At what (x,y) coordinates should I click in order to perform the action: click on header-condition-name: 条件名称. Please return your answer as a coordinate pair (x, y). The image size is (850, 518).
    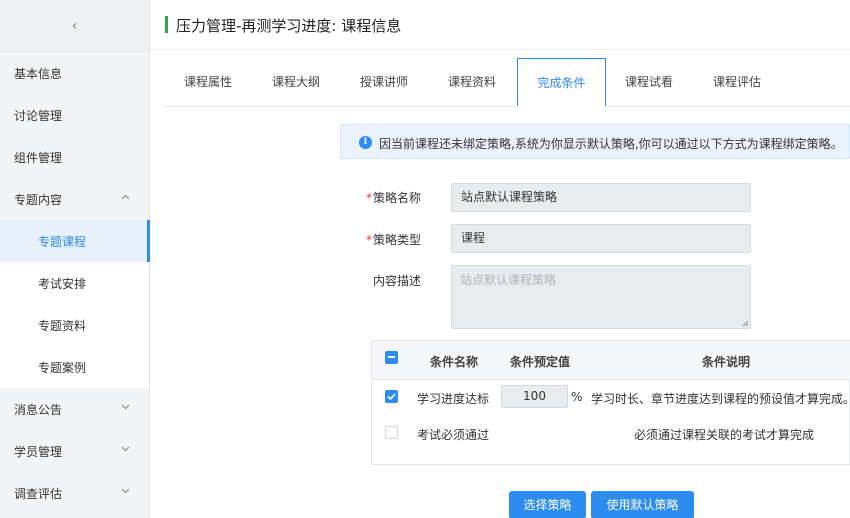
    Looking at the image, I should click on (454, 362).